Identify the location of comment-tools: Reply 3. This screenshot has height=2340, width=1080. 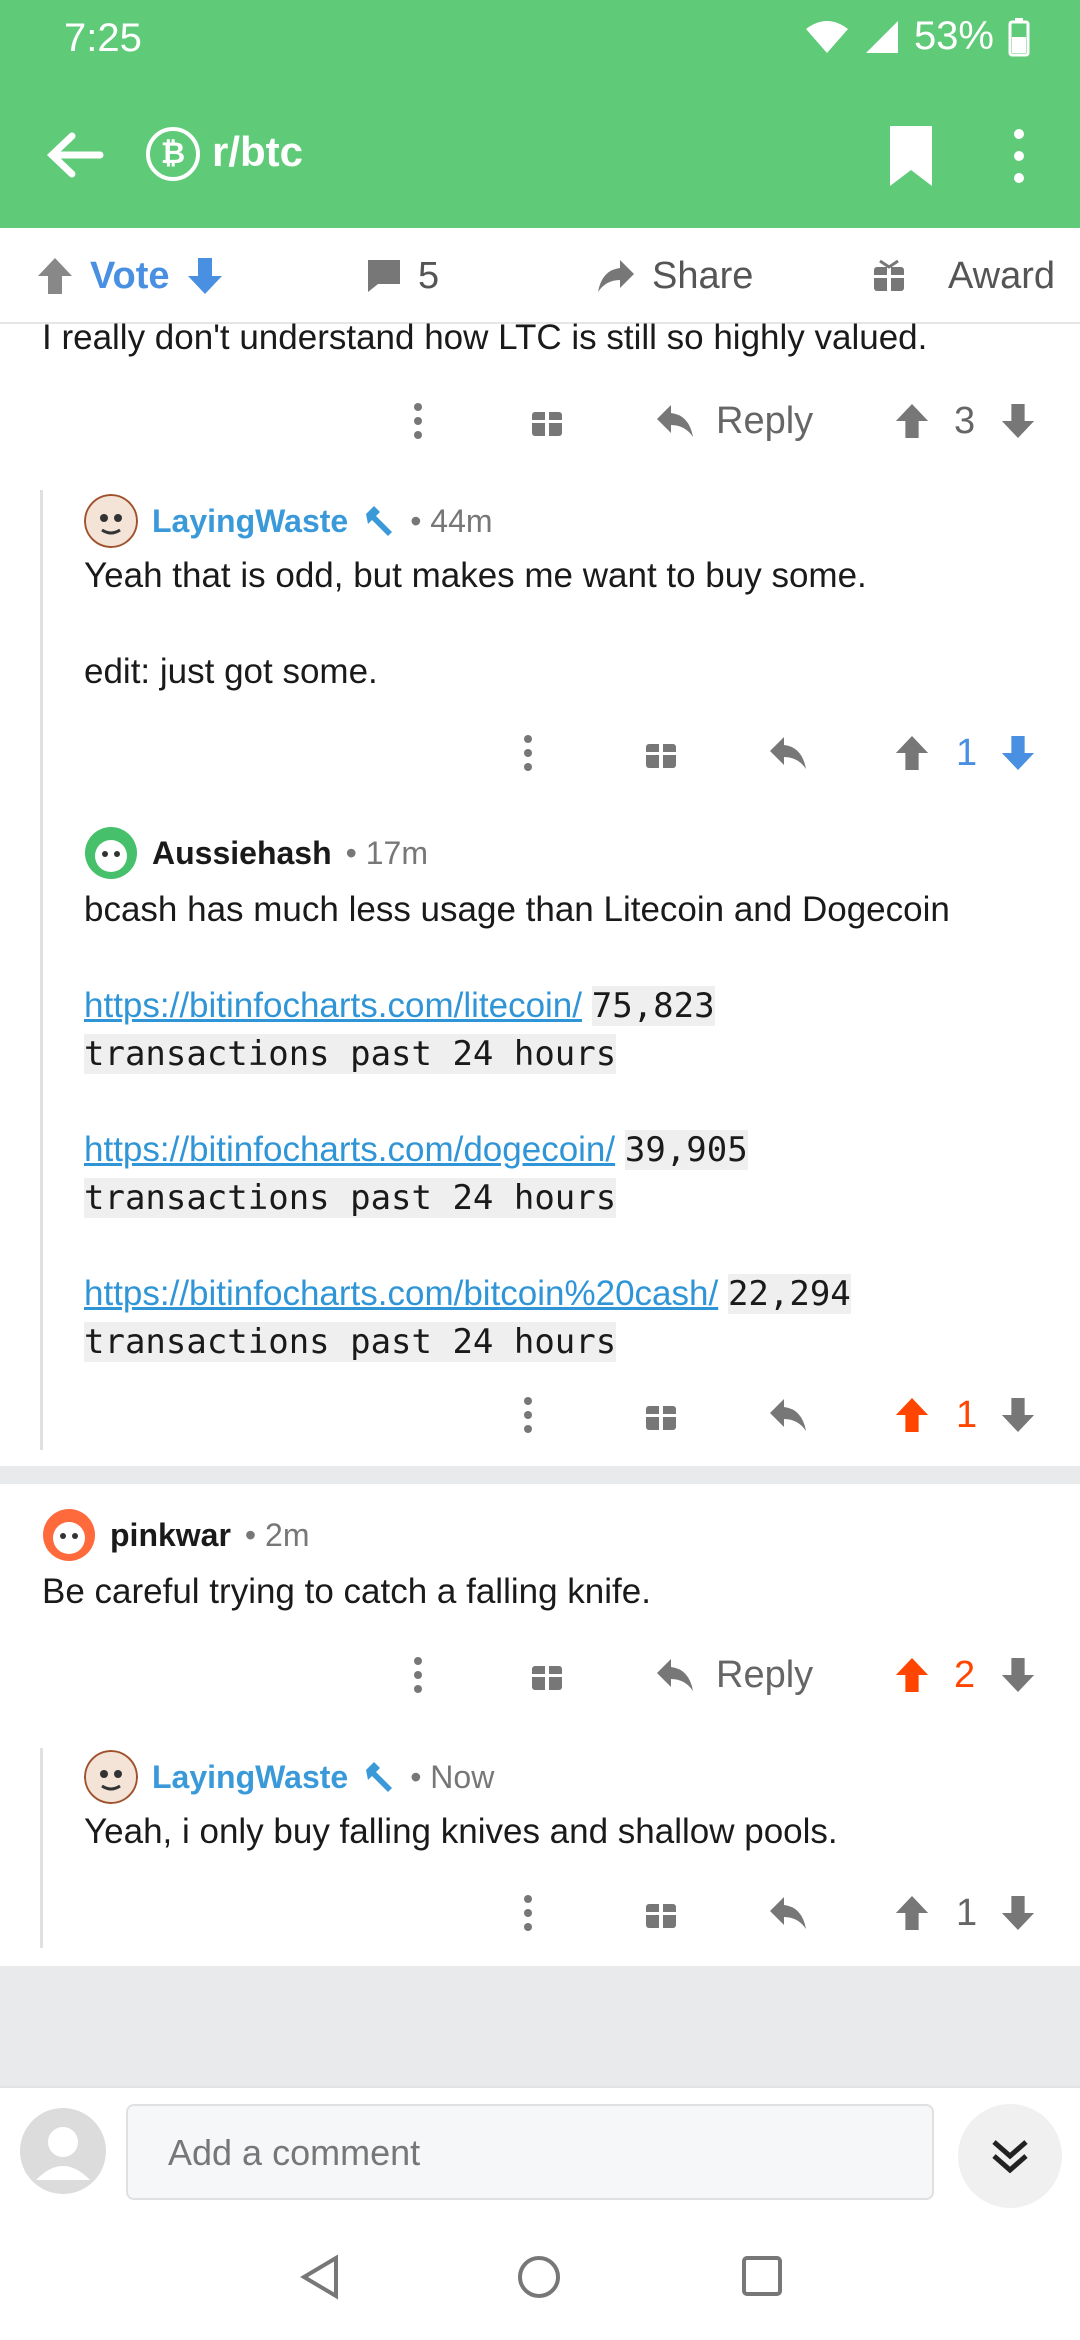
(725, 421).